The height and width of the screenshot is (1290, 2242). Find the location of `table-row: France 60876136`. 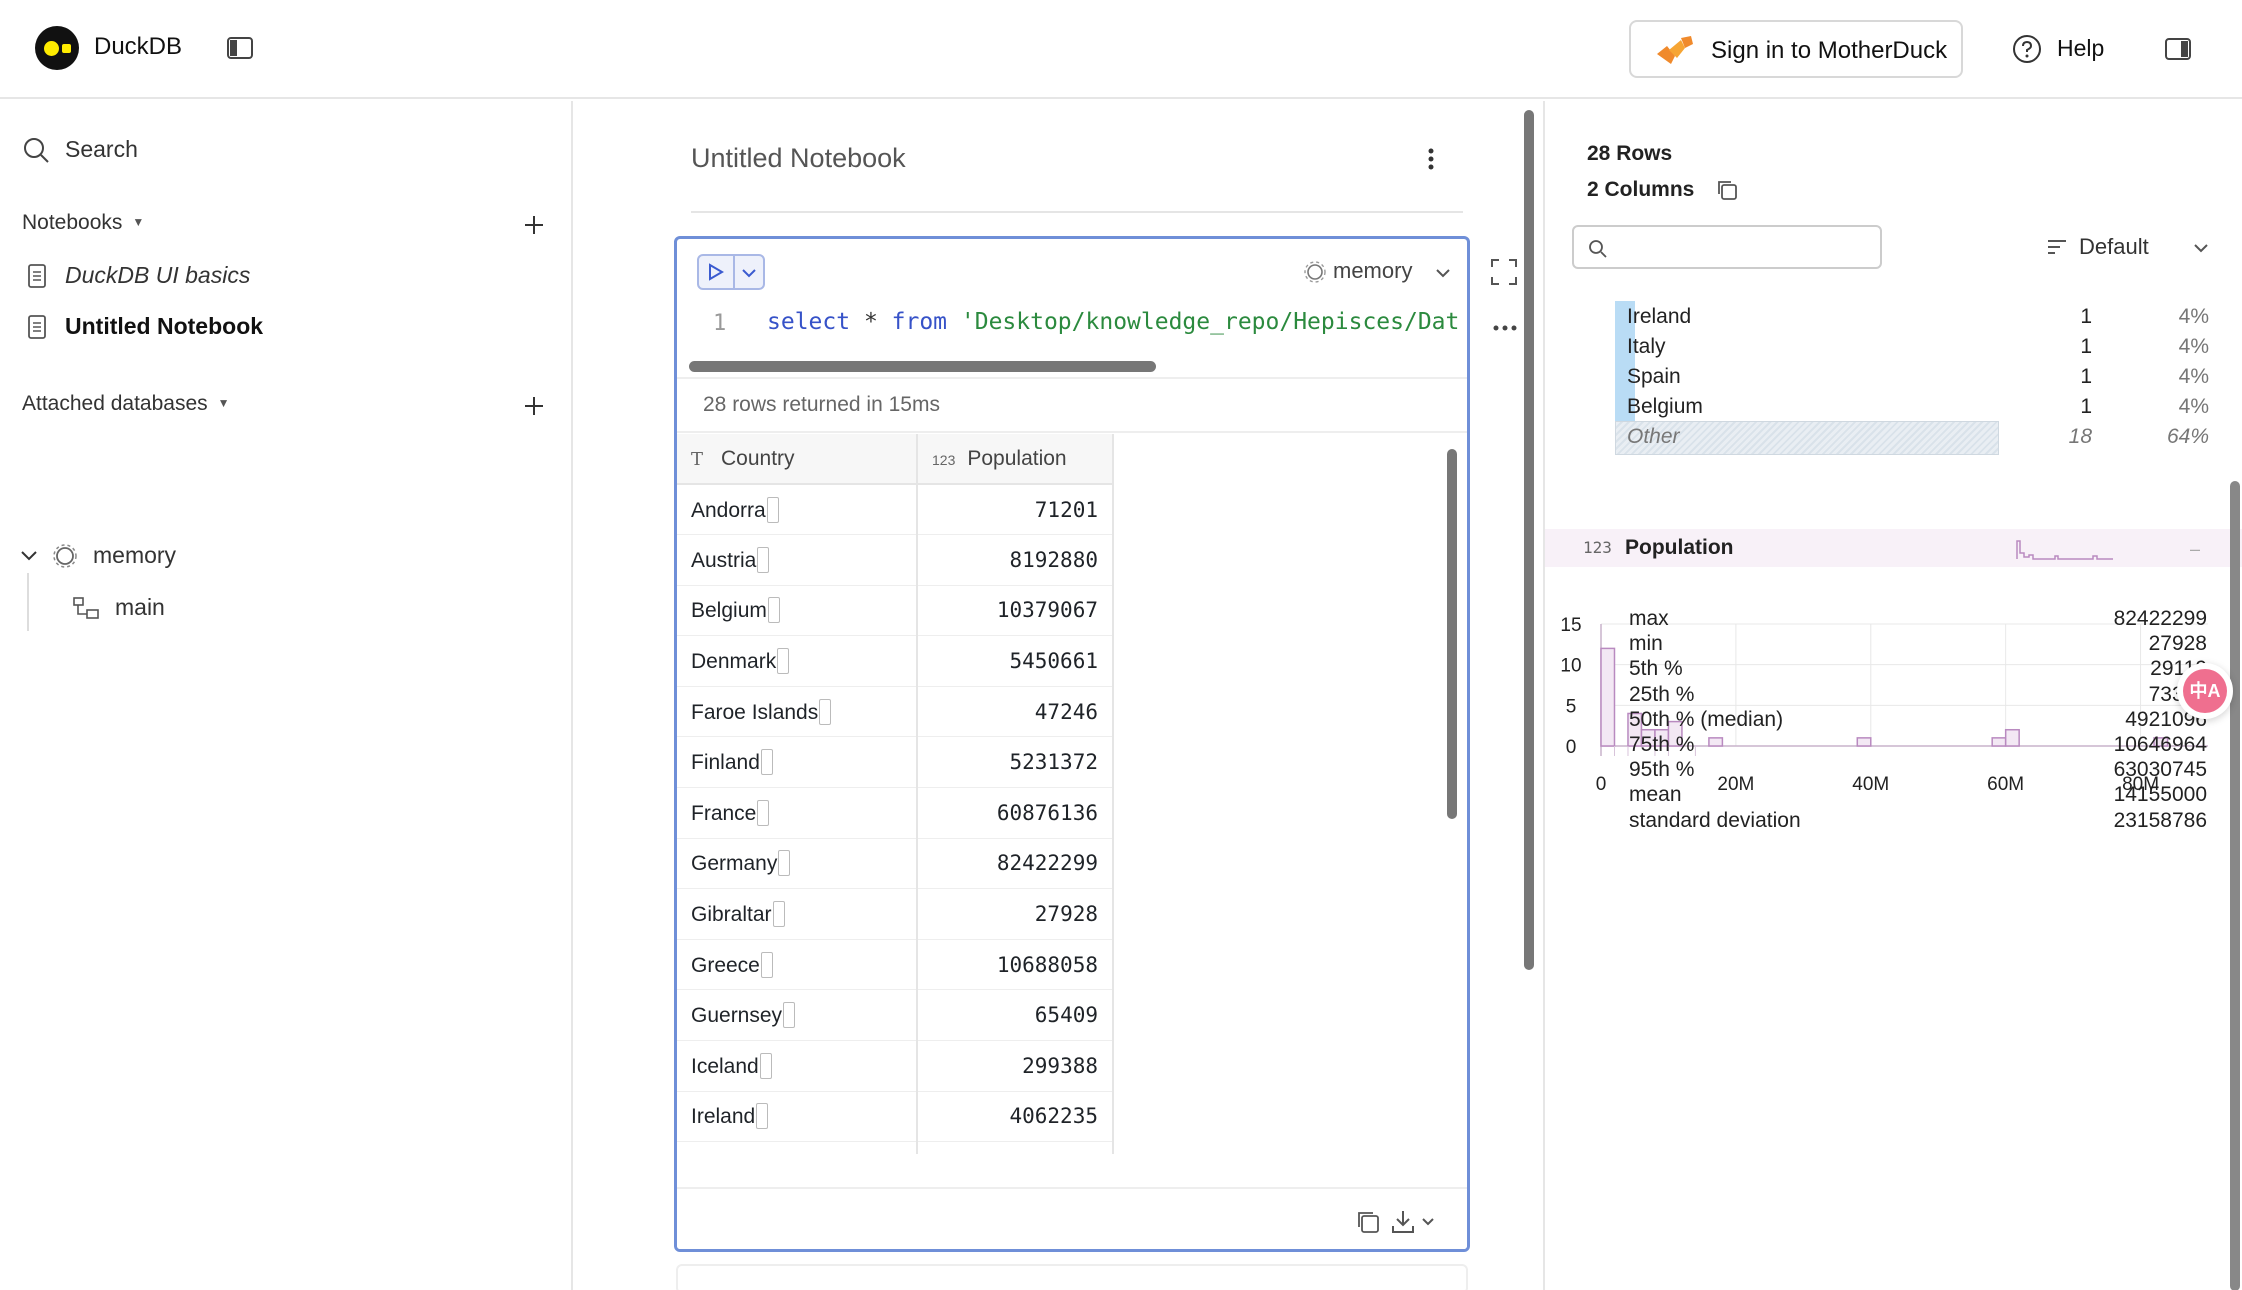

table-row: France 60876136 is located at coordinates (895, 813).